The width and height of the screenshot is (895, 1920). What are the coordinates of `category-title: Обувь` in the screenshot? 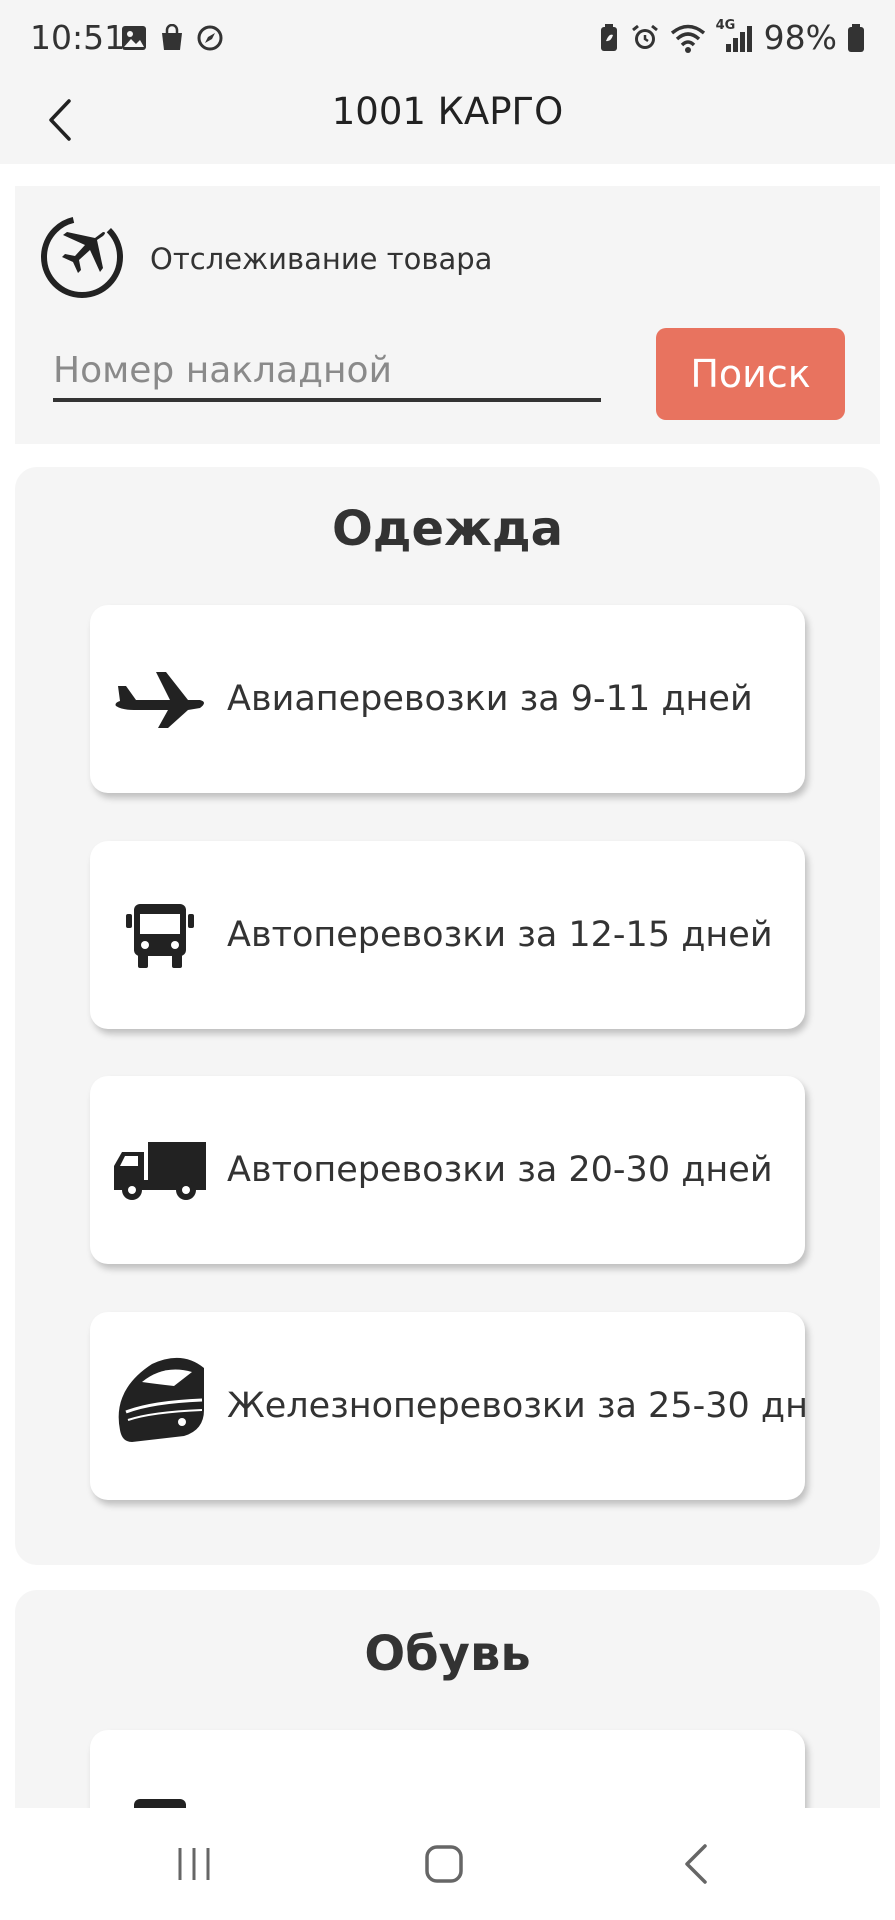 It's located at (447, 1654).